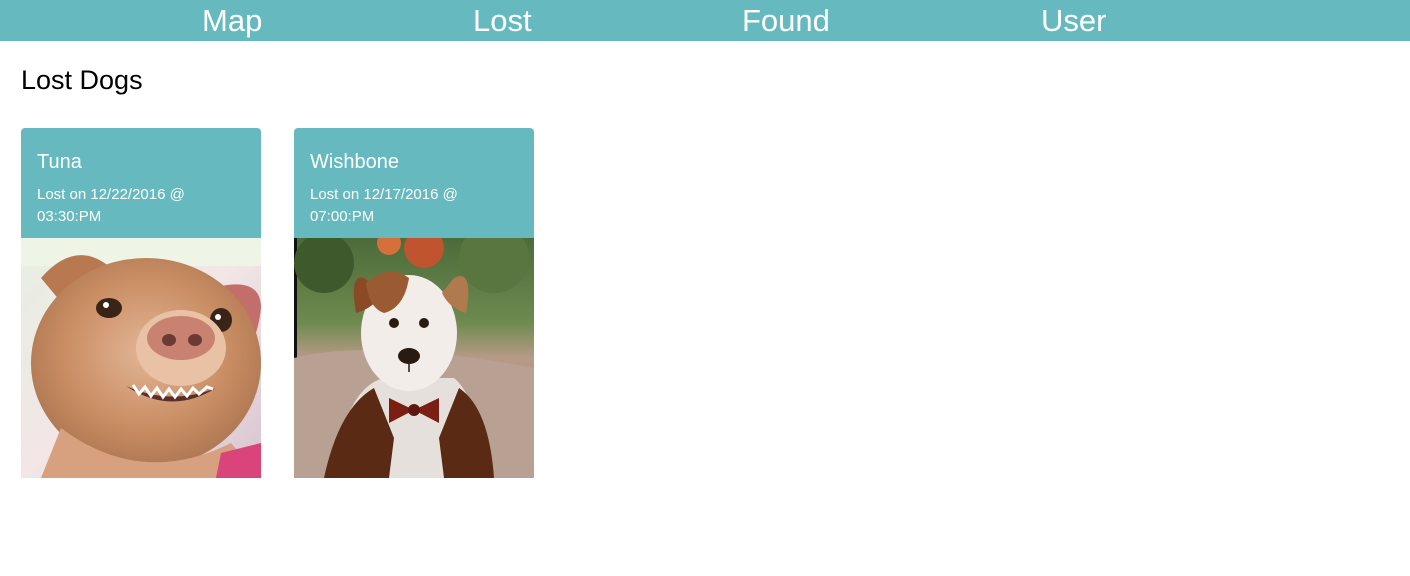 This screenshot has height=576, width=1410. What do you see at coordinates (414, 358) in the screenshot?
I see `dog-photo-wishbone` at bounding box center [414, 358].